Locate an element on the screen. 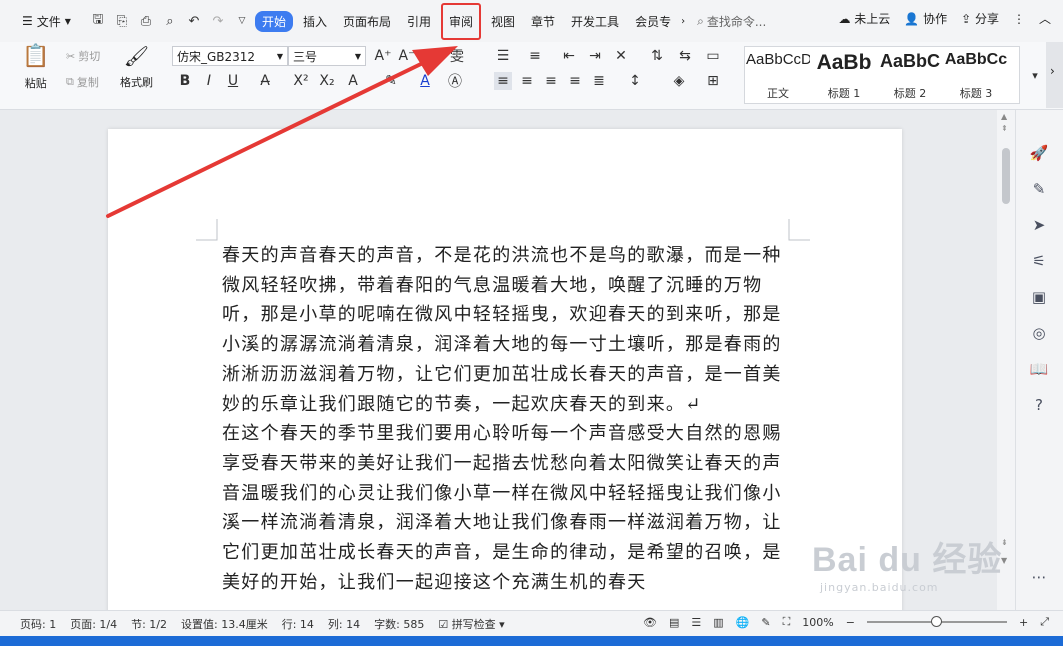 This screenshot has height=646, width=1063. cut-button: ✂ 剪切 is located at coordinates (83, 56).